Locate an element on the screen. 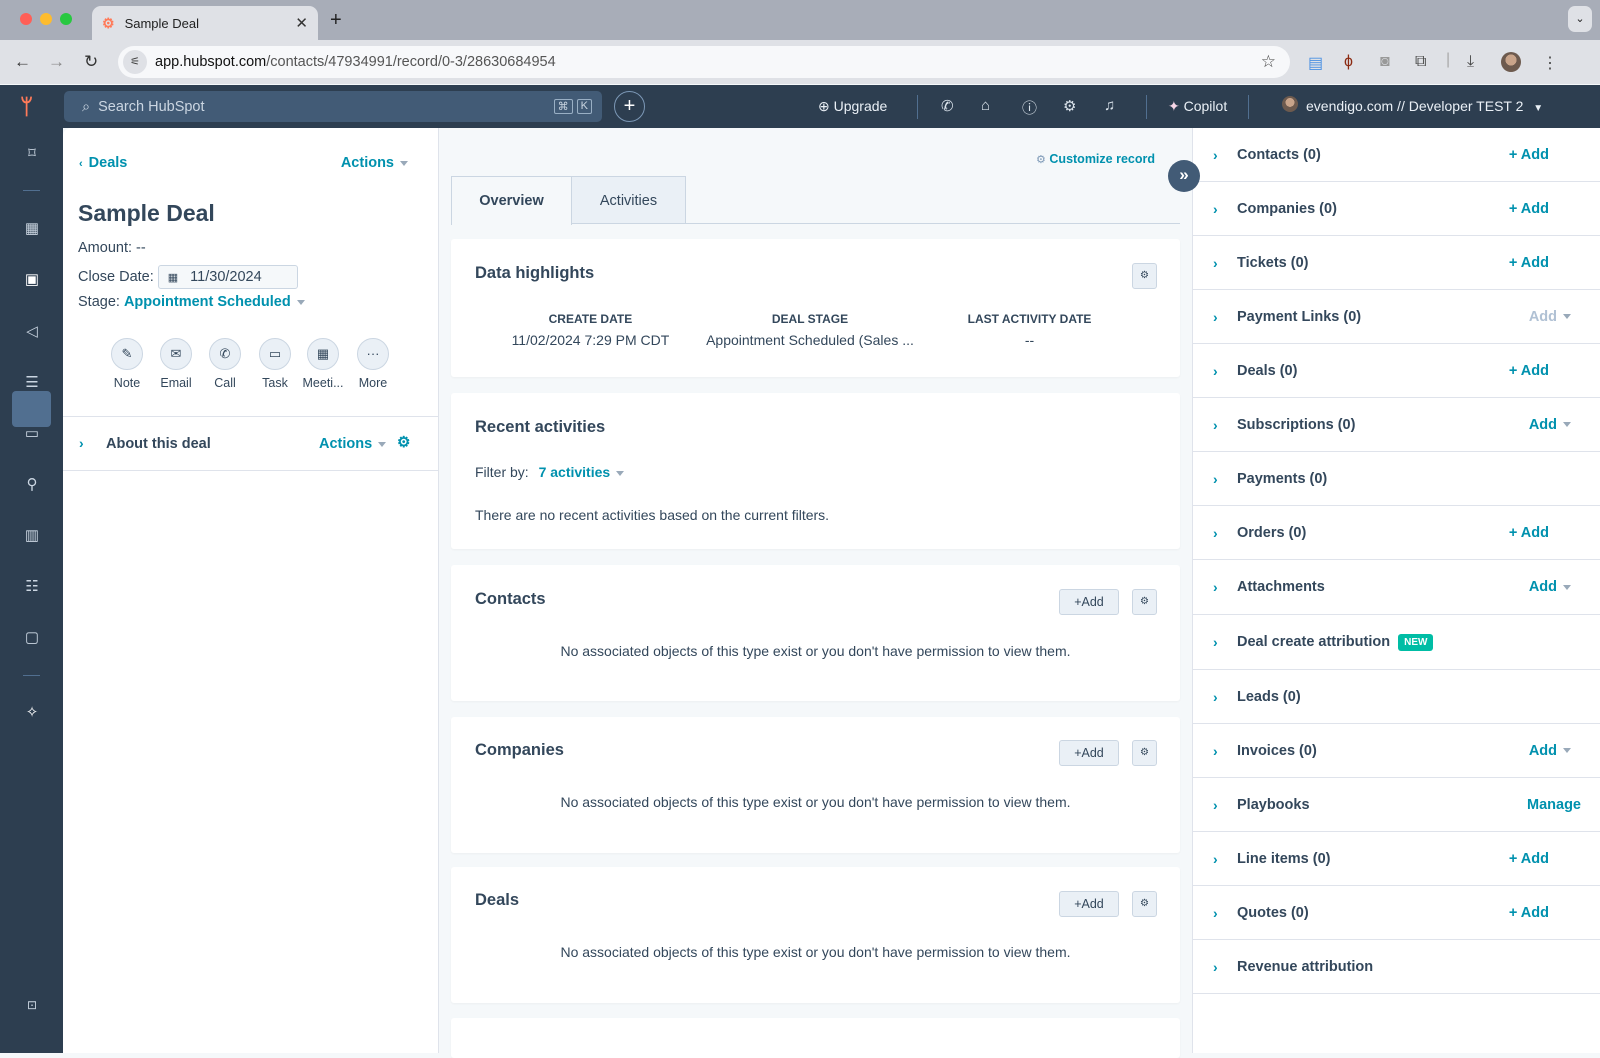 The width and height of the screenshot is (1600, 1058). library-folder-icon: ▢ is located at coordinates (32, 638).